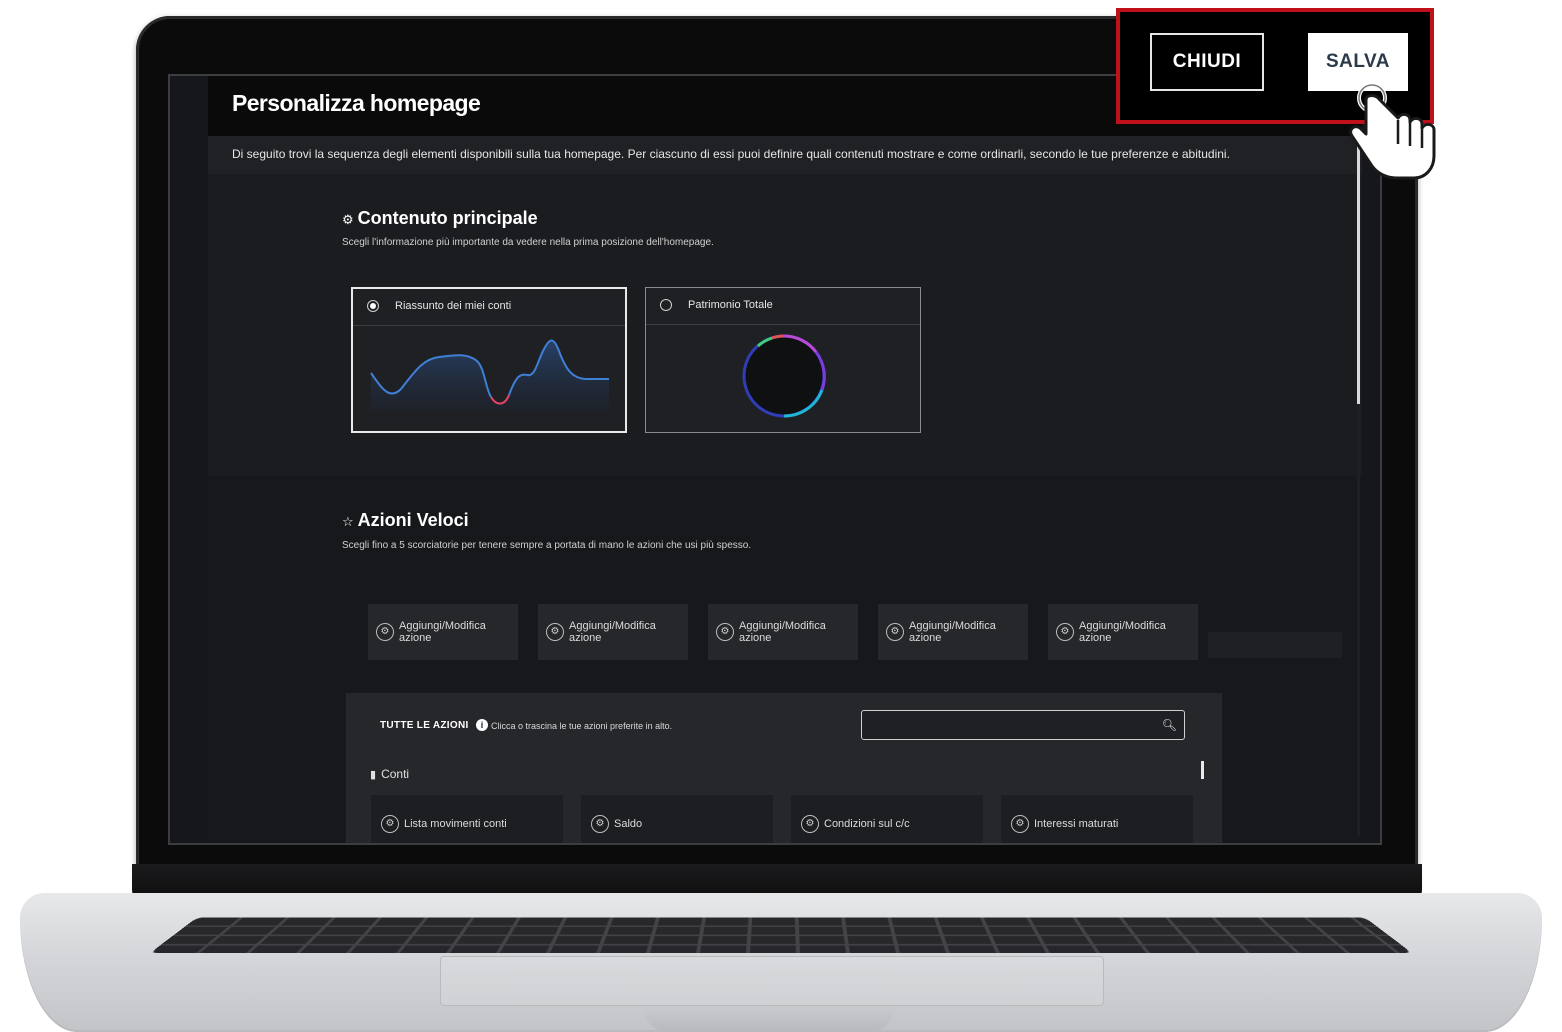  I want to click on wallet-icon: ▮, so click(373, 775).